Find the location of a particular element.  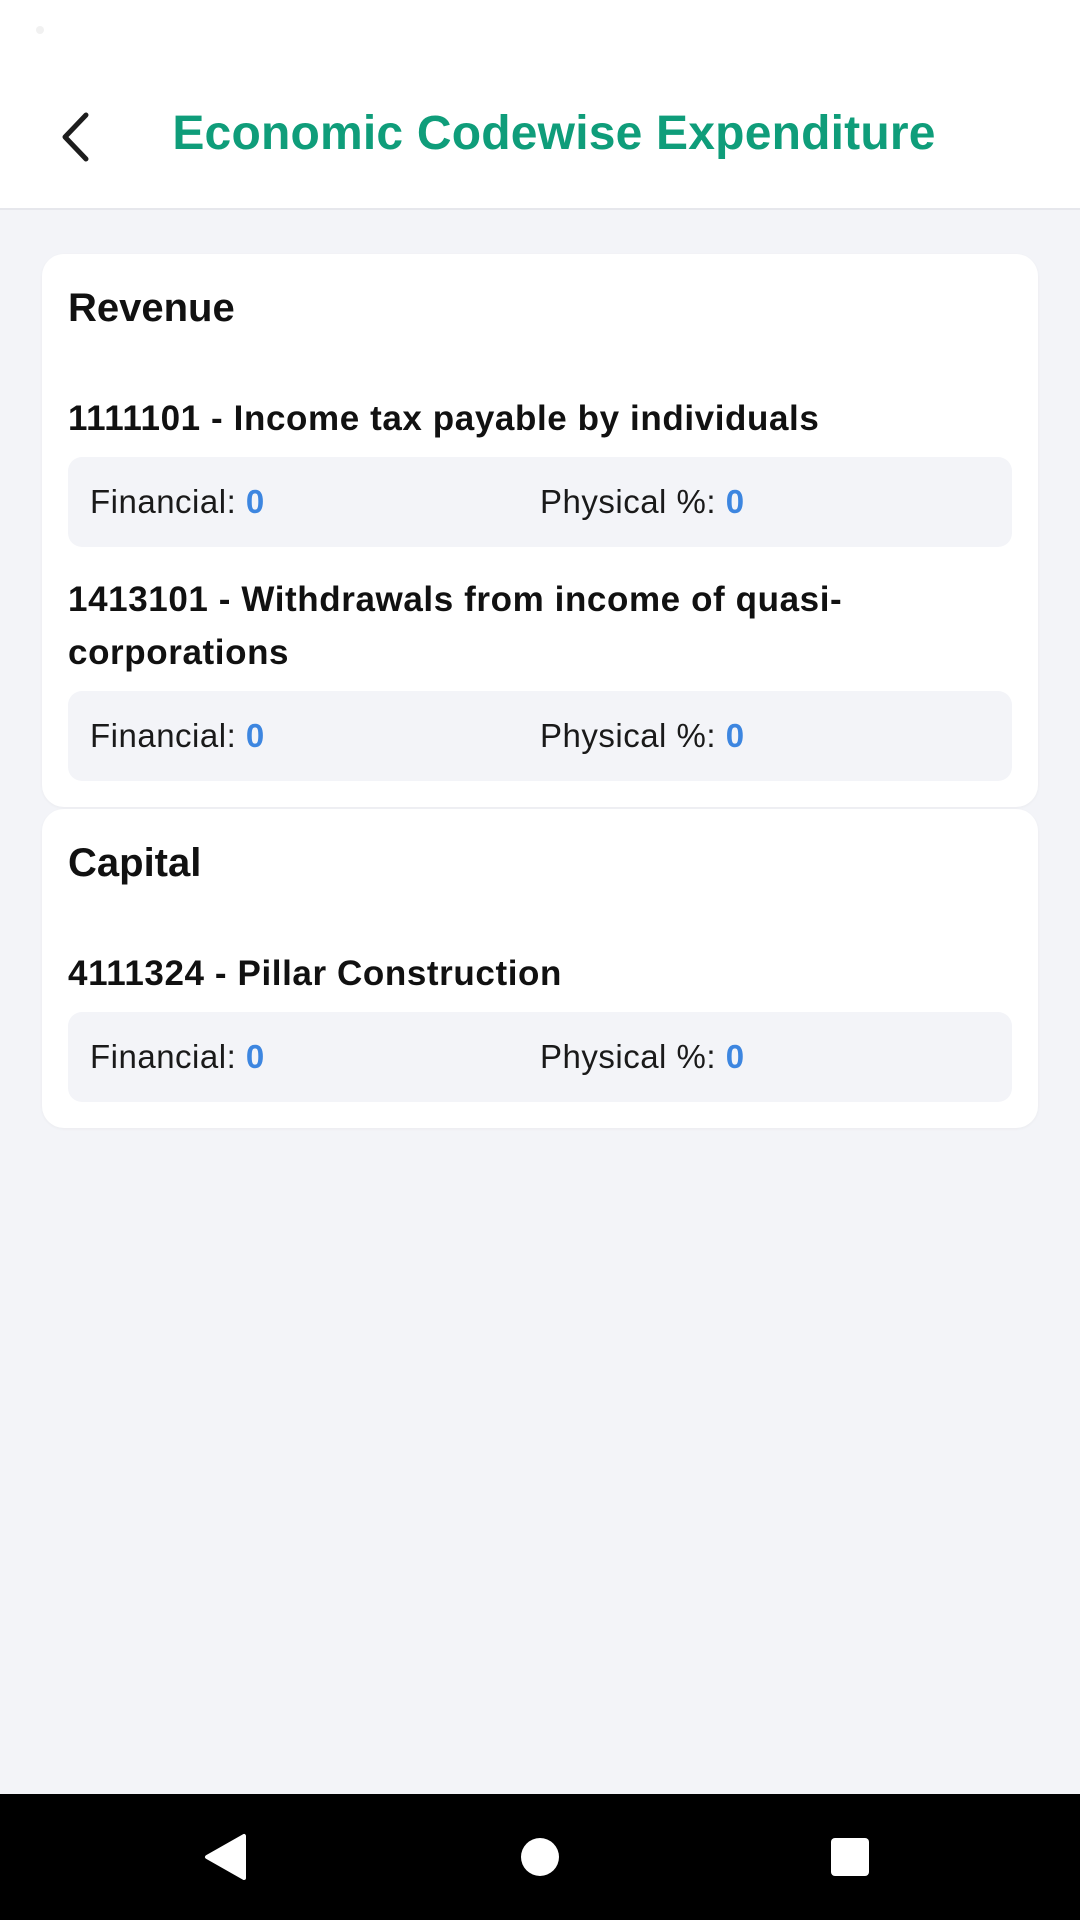

section-title: Capital is located at coordinates (135, 863).